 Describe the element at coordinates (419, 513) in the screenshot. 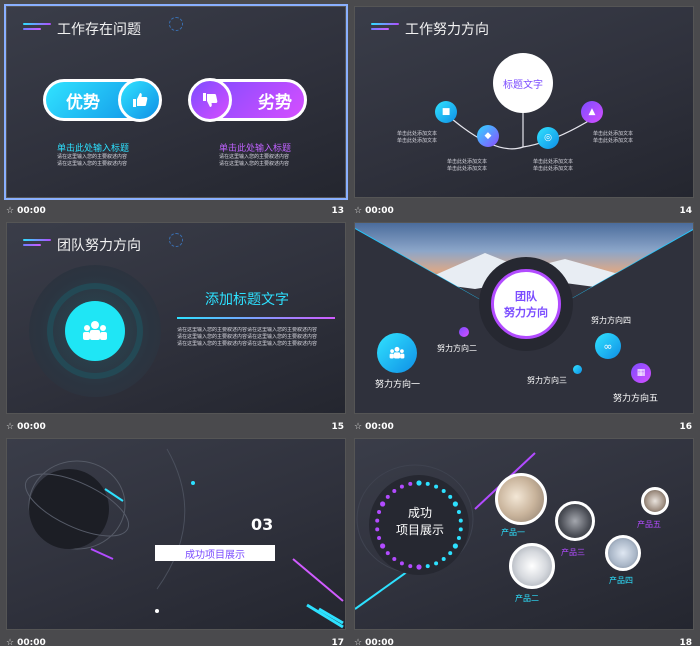

I see `center-line1: 成功` at that location.